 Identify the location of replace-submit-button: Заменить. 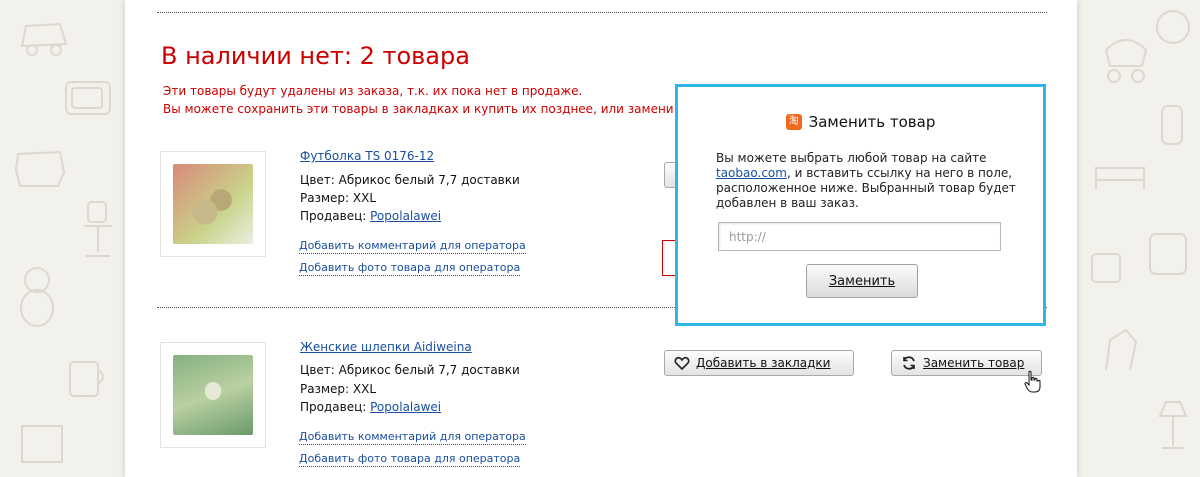
(862, 281).